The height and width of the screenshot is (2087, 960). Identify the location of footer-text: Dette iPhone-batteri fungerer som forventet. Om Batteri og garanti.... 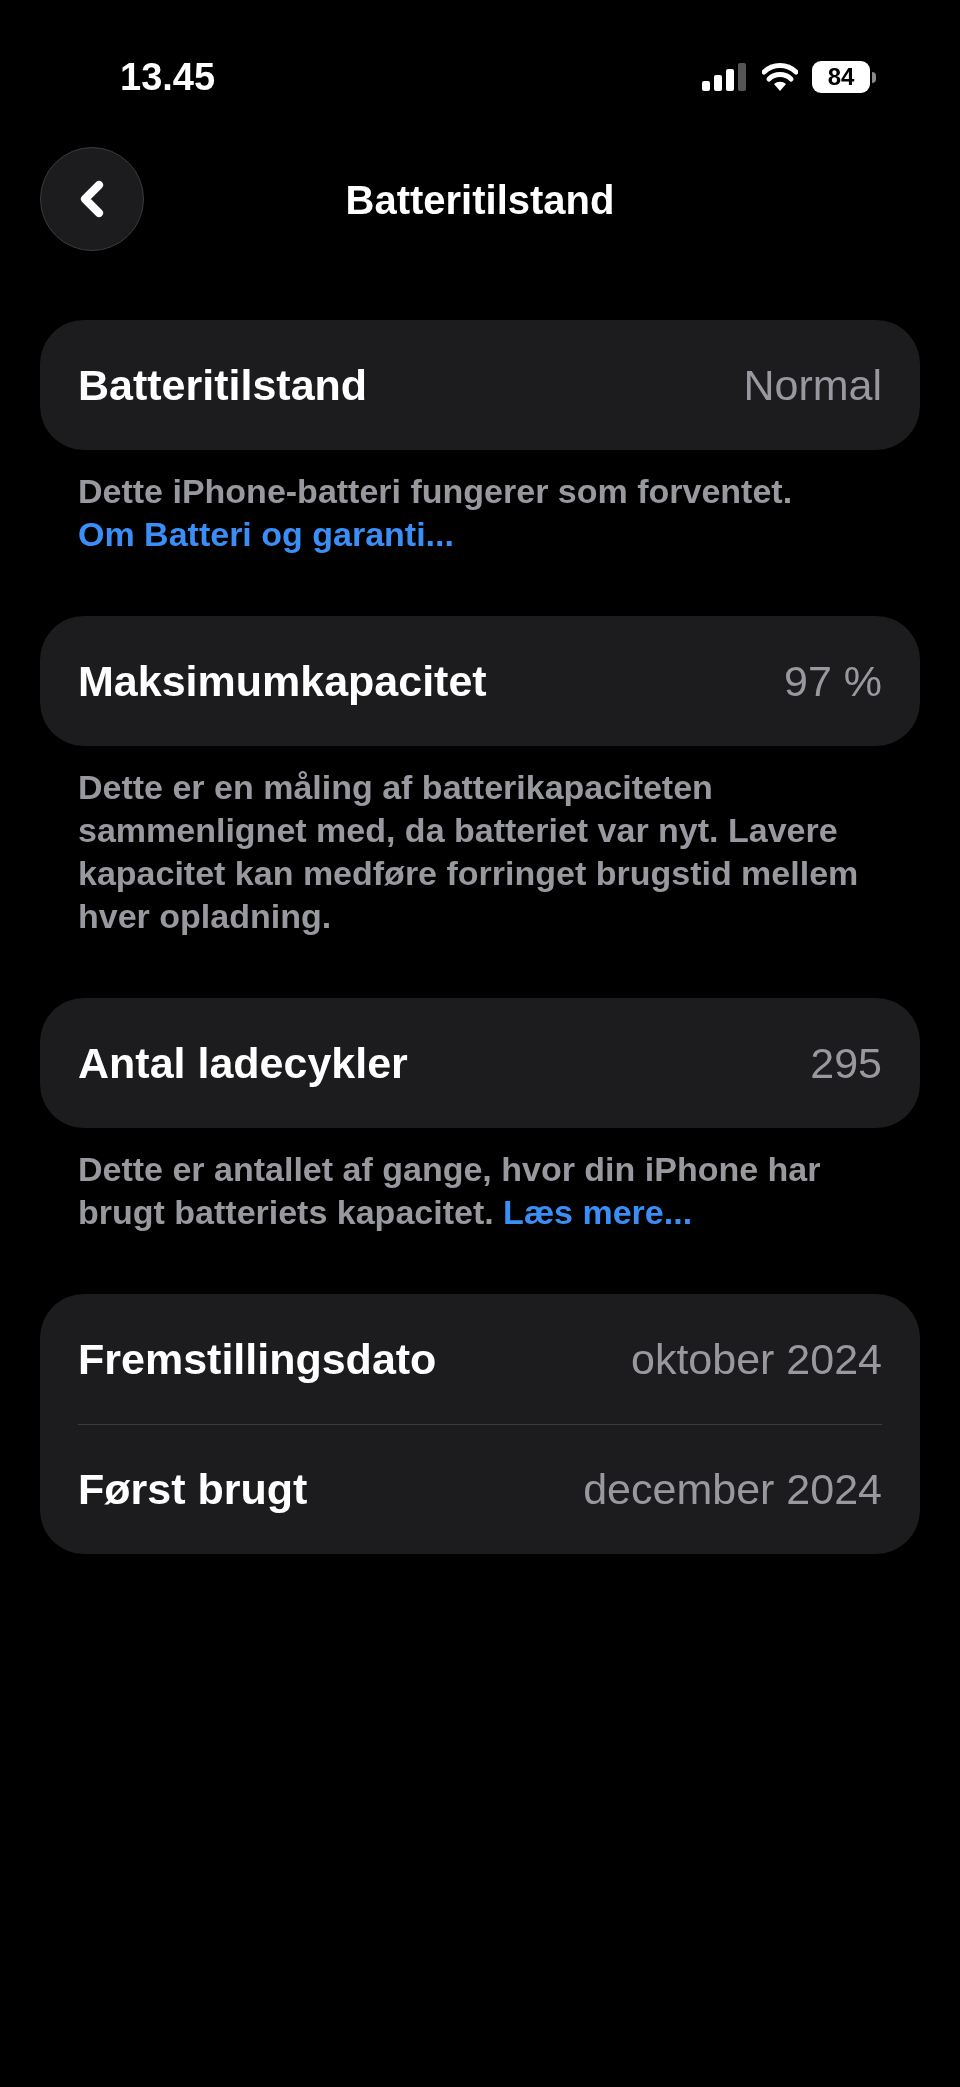
(435, 513).